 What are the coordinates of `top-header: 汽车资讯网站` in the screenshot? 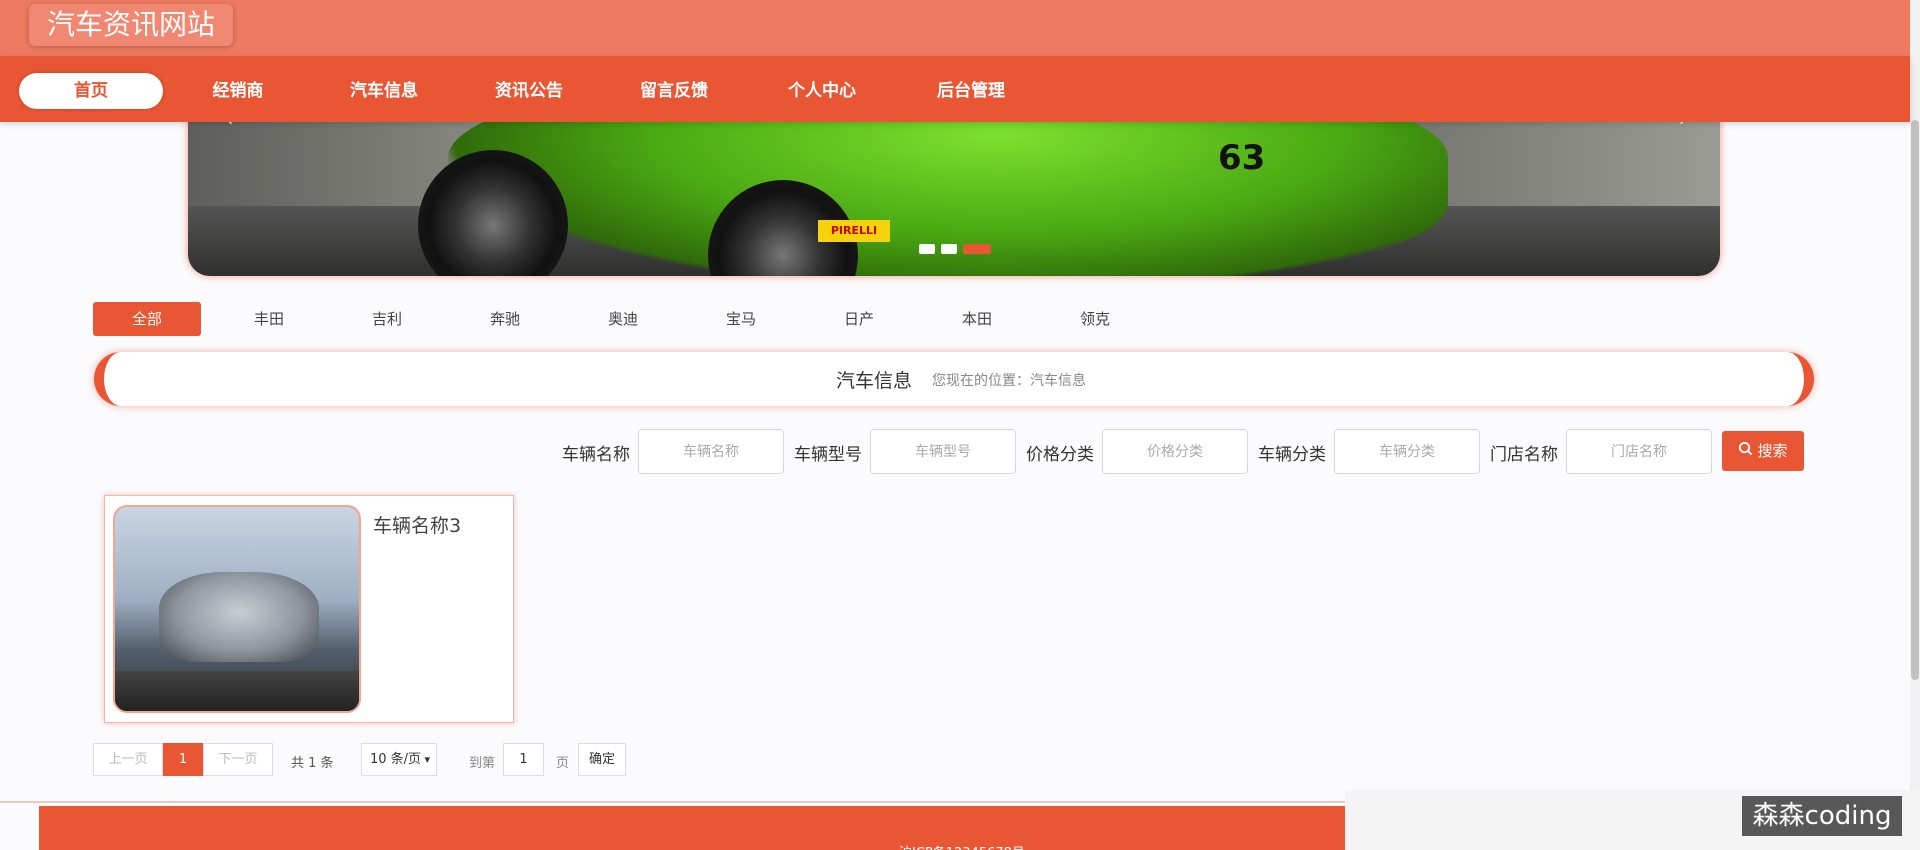 It's located at (955, 28).